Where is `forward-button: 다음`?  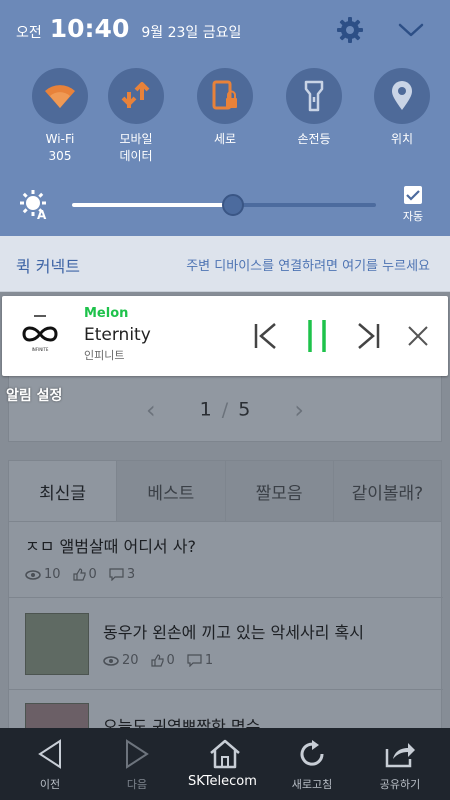
forward-button: 다음 is located at coordinates (137, 764).